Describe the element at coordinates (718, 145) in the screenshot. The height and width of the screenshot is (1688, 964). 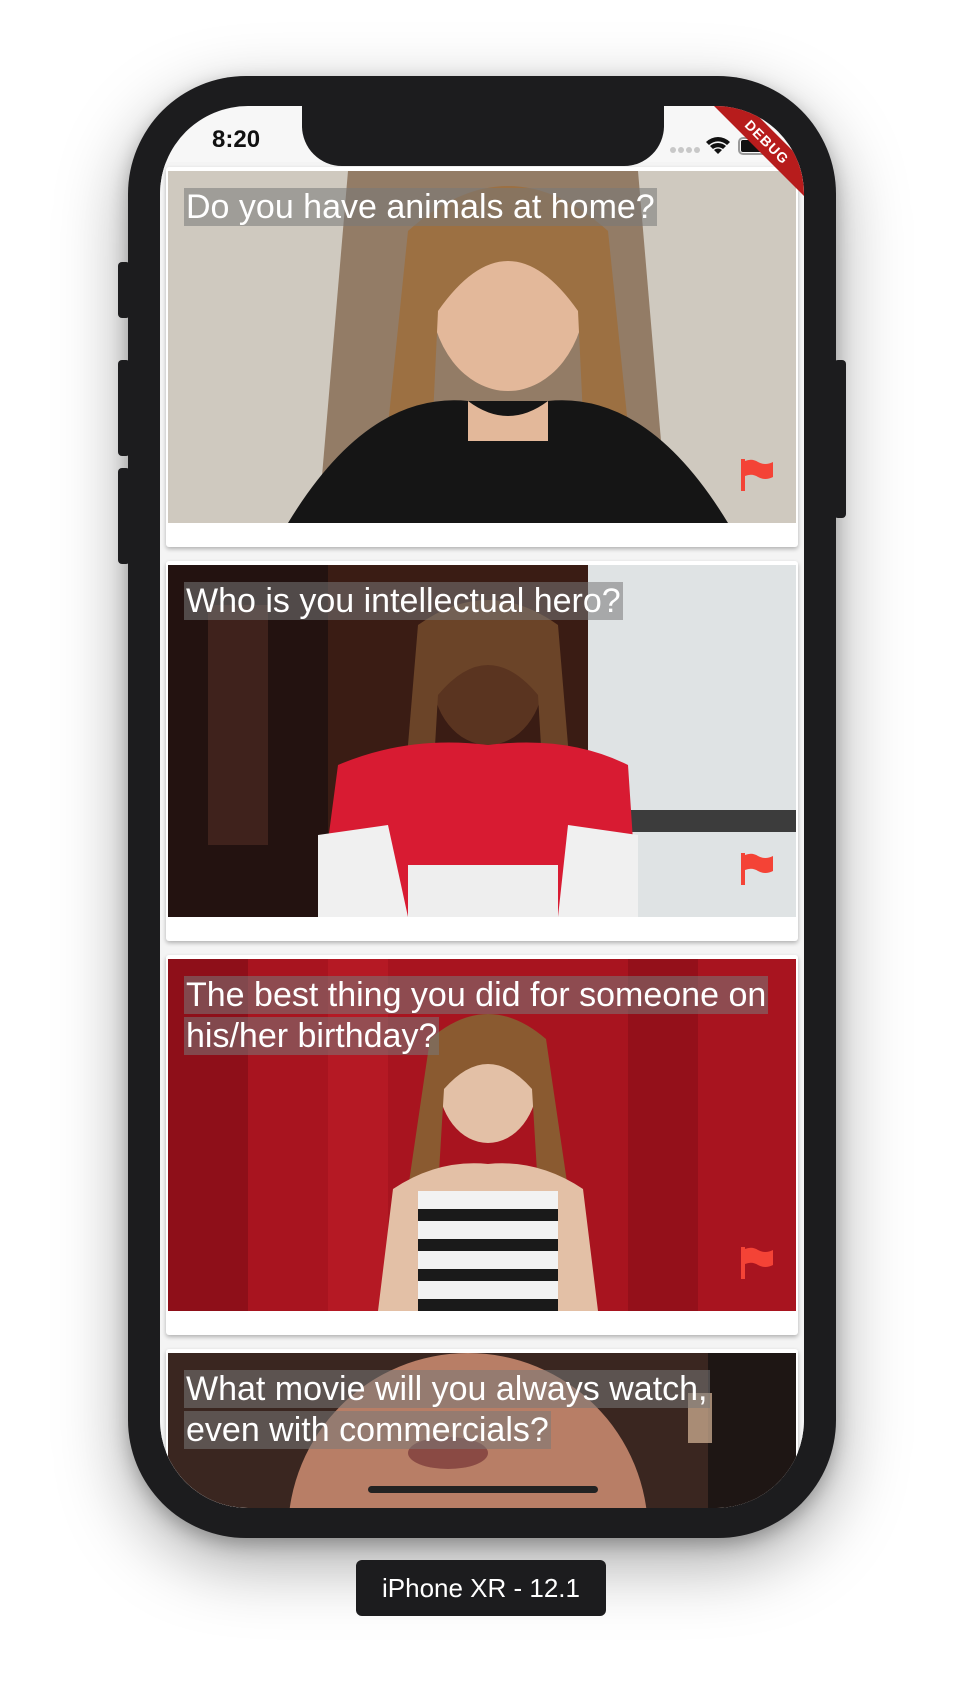
I see `wifi-icon` at that location.